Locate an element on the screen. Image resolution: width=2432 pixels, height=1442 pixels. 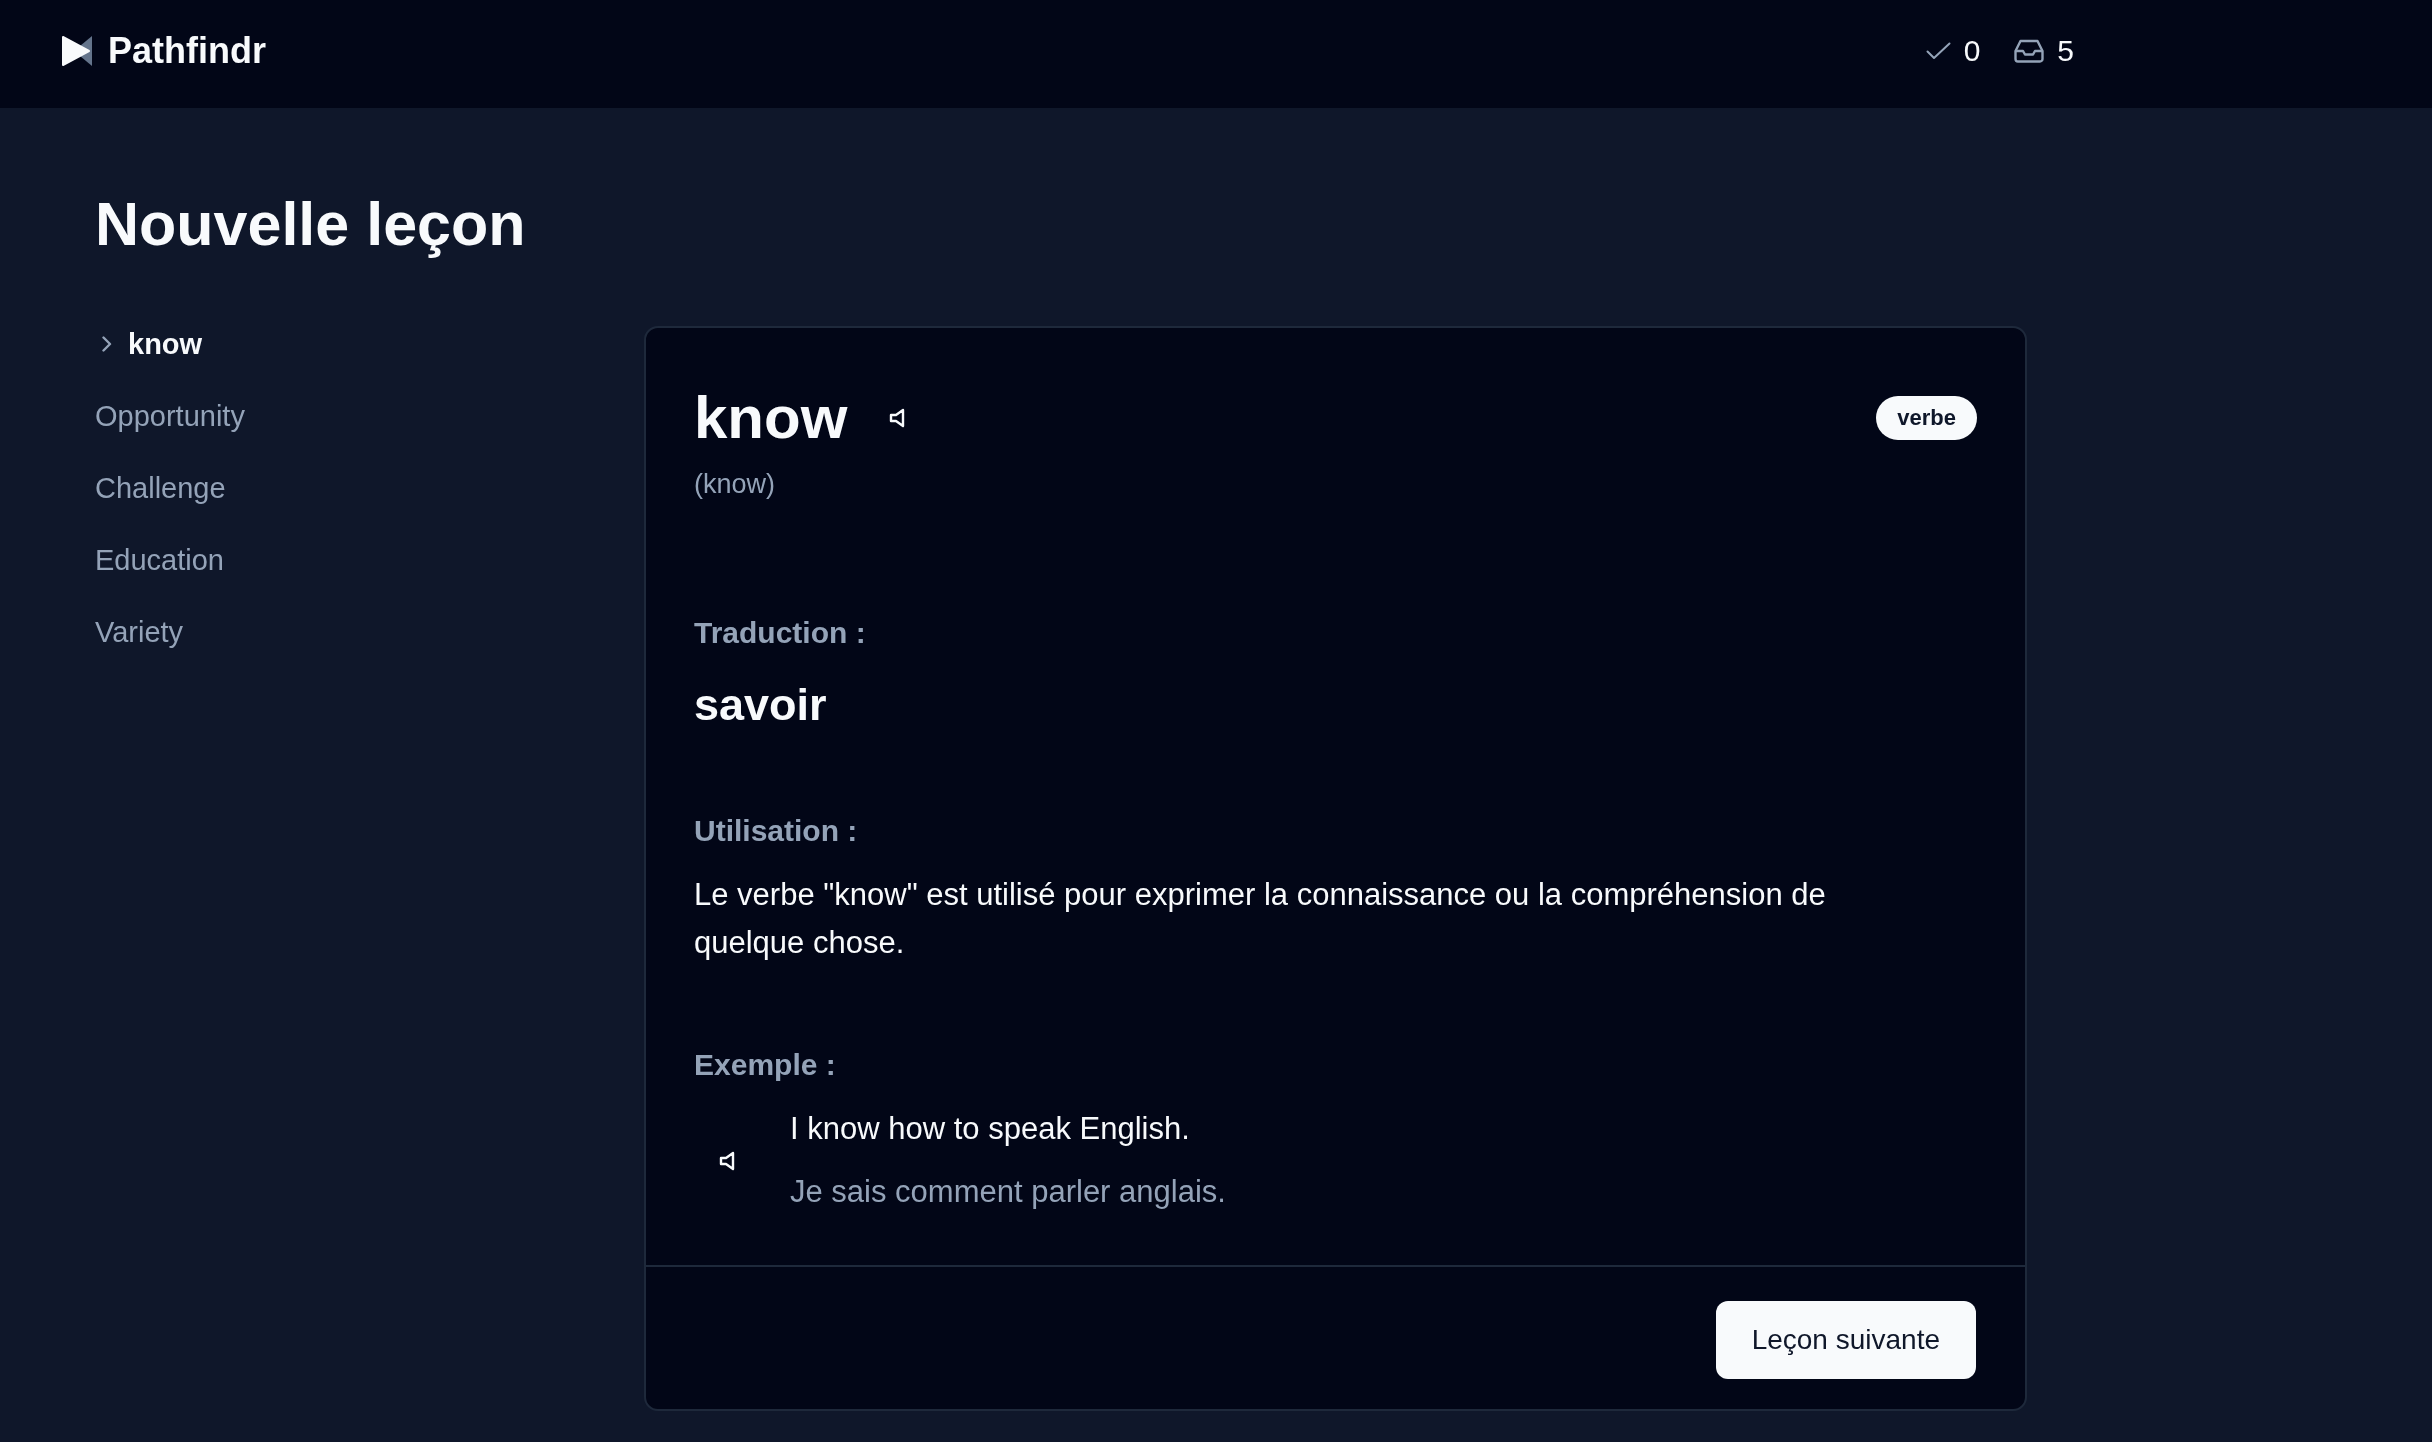
section-heading: Traduction : is located at coordinates (780, 633).